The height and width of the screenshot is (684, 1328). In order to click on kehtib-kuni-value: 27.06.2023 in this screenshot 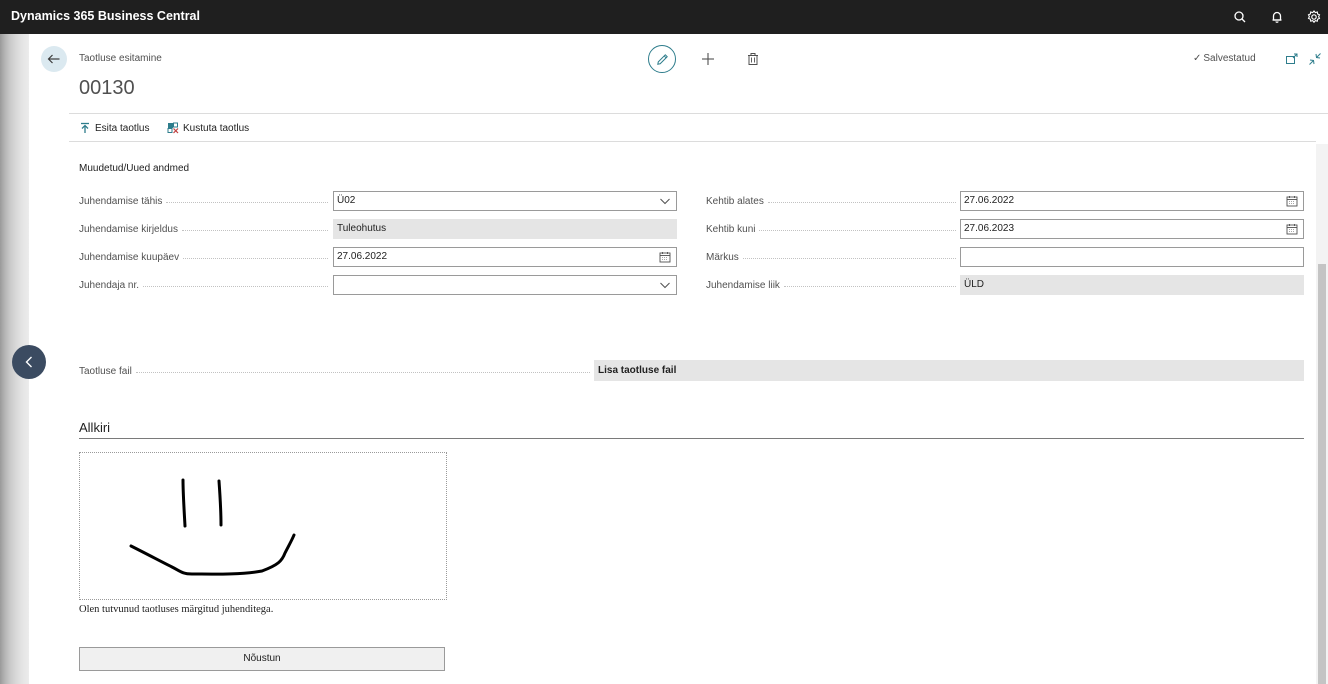, I will do `click(989, 228)`.